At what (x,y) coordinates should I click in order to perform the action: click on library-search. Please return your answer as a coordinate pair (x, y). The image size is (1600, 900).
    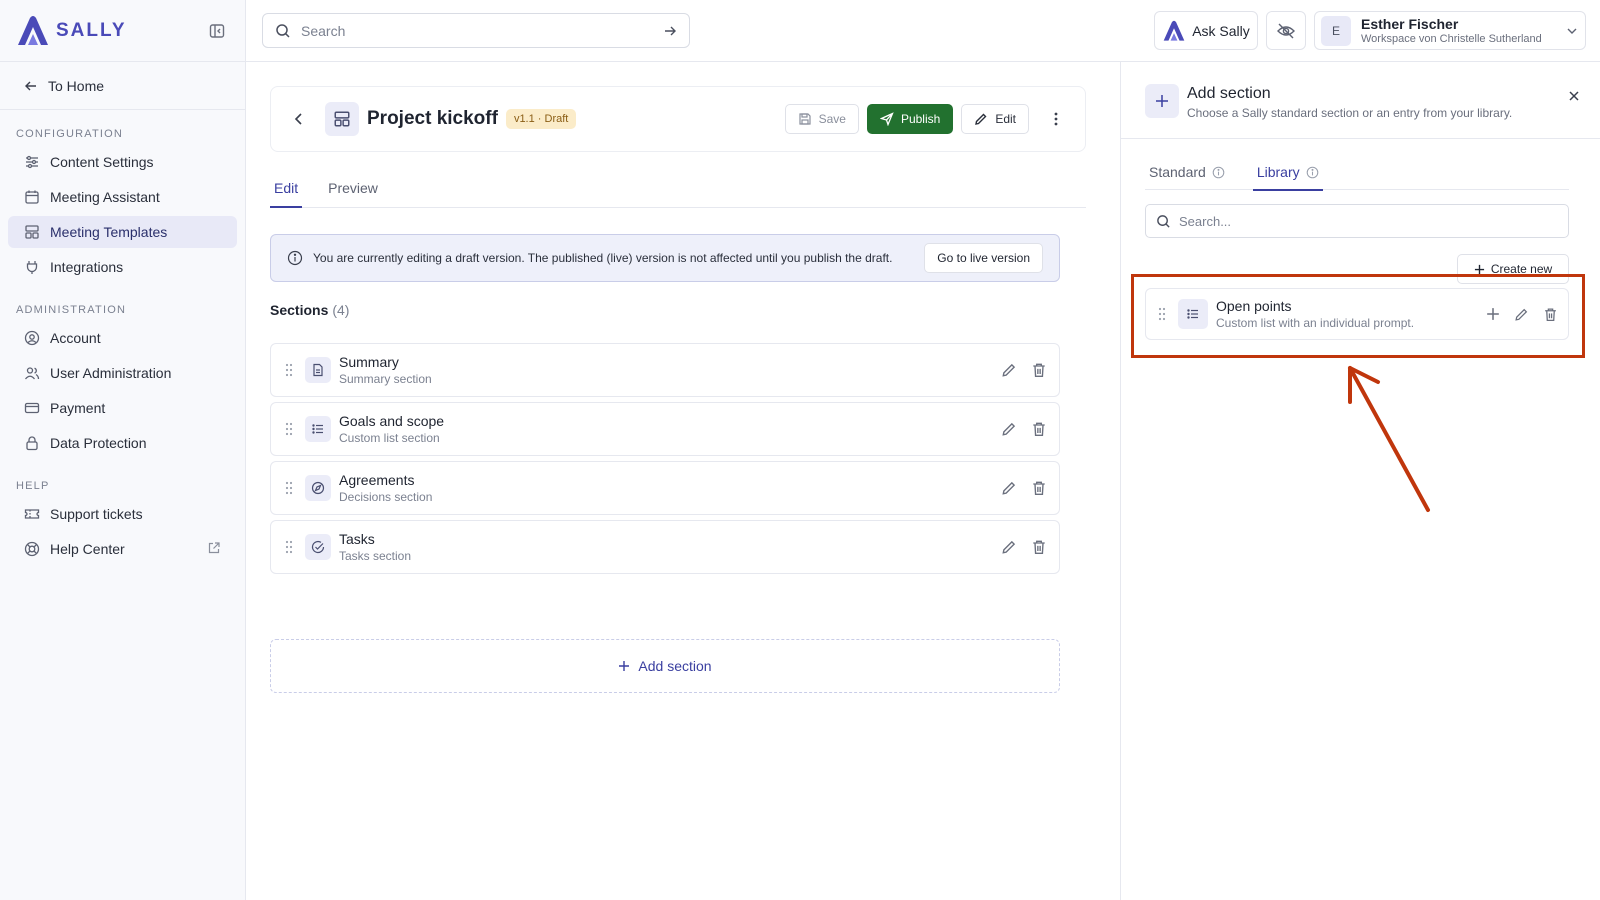
    Looking at the image, I should click on (1357, 221).